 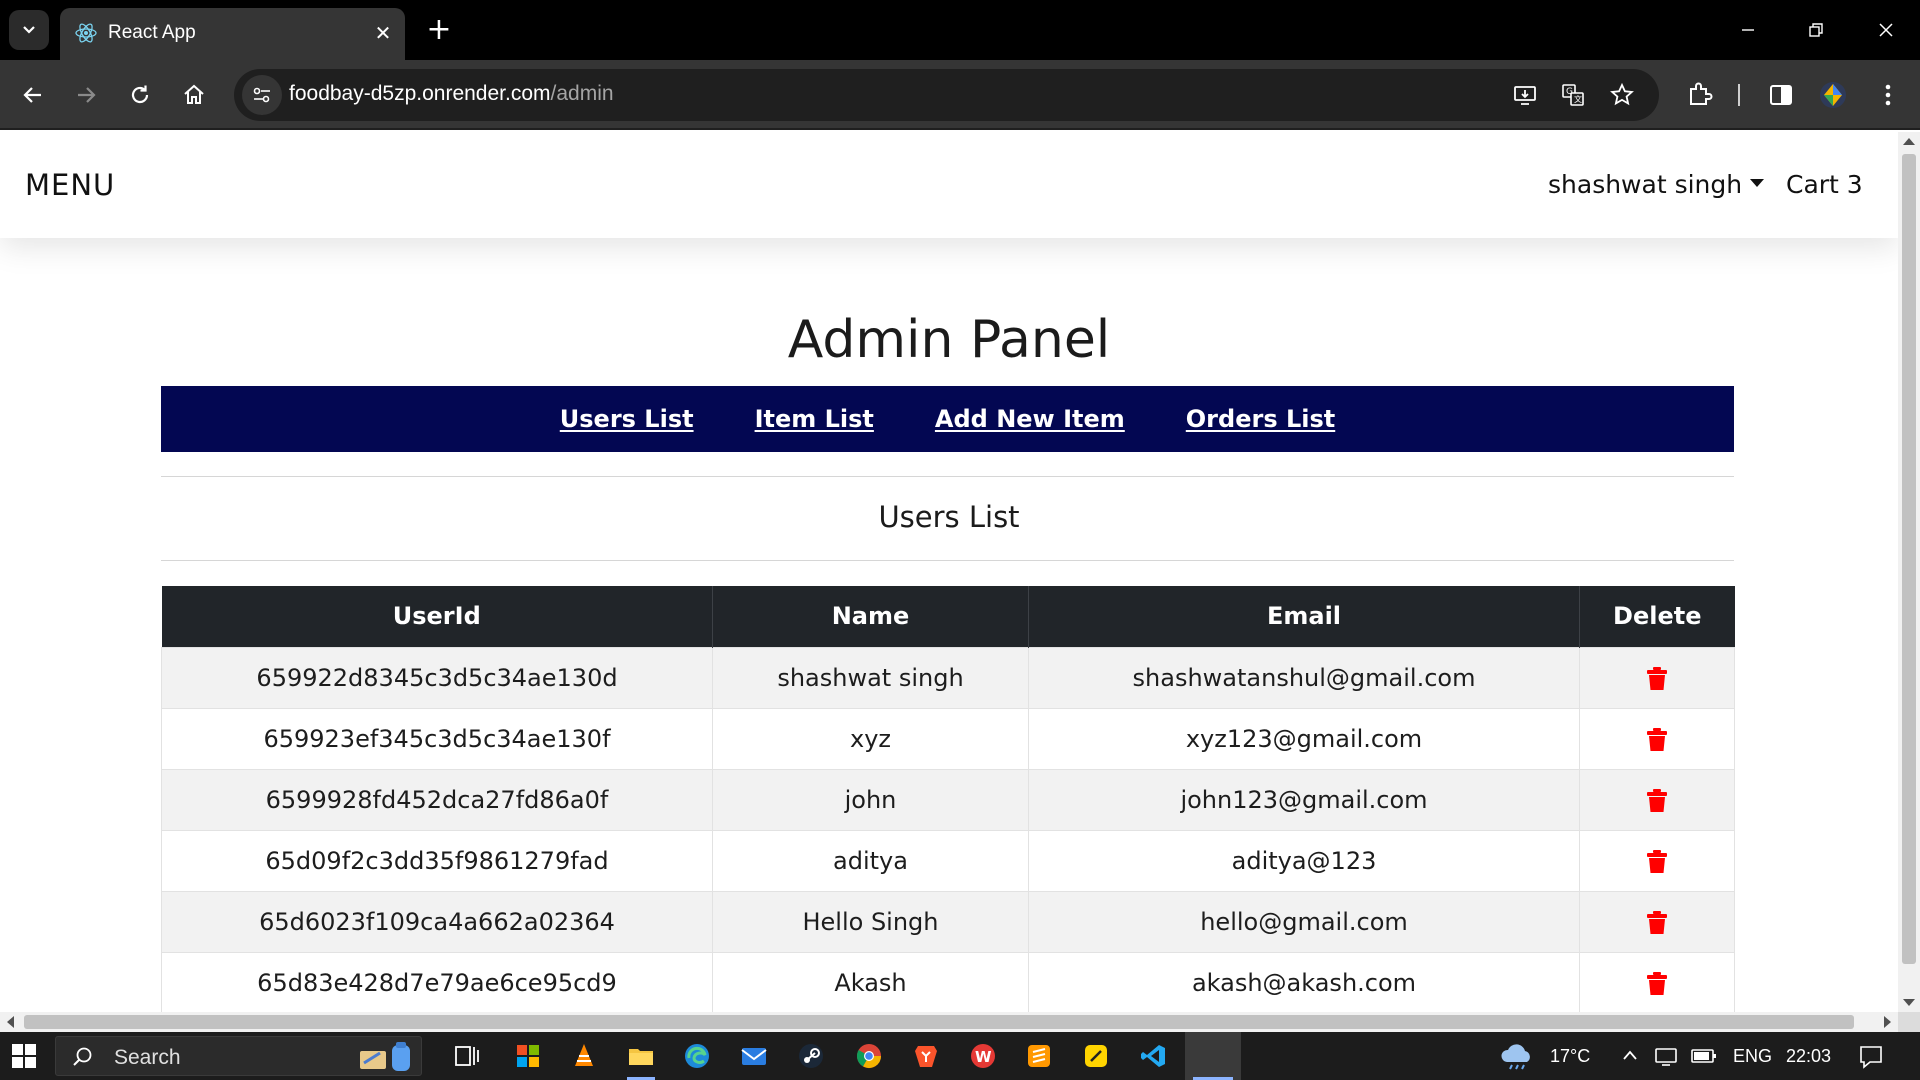 I want to click on close-tab-icon: ✕, so click(x=383, y=33).